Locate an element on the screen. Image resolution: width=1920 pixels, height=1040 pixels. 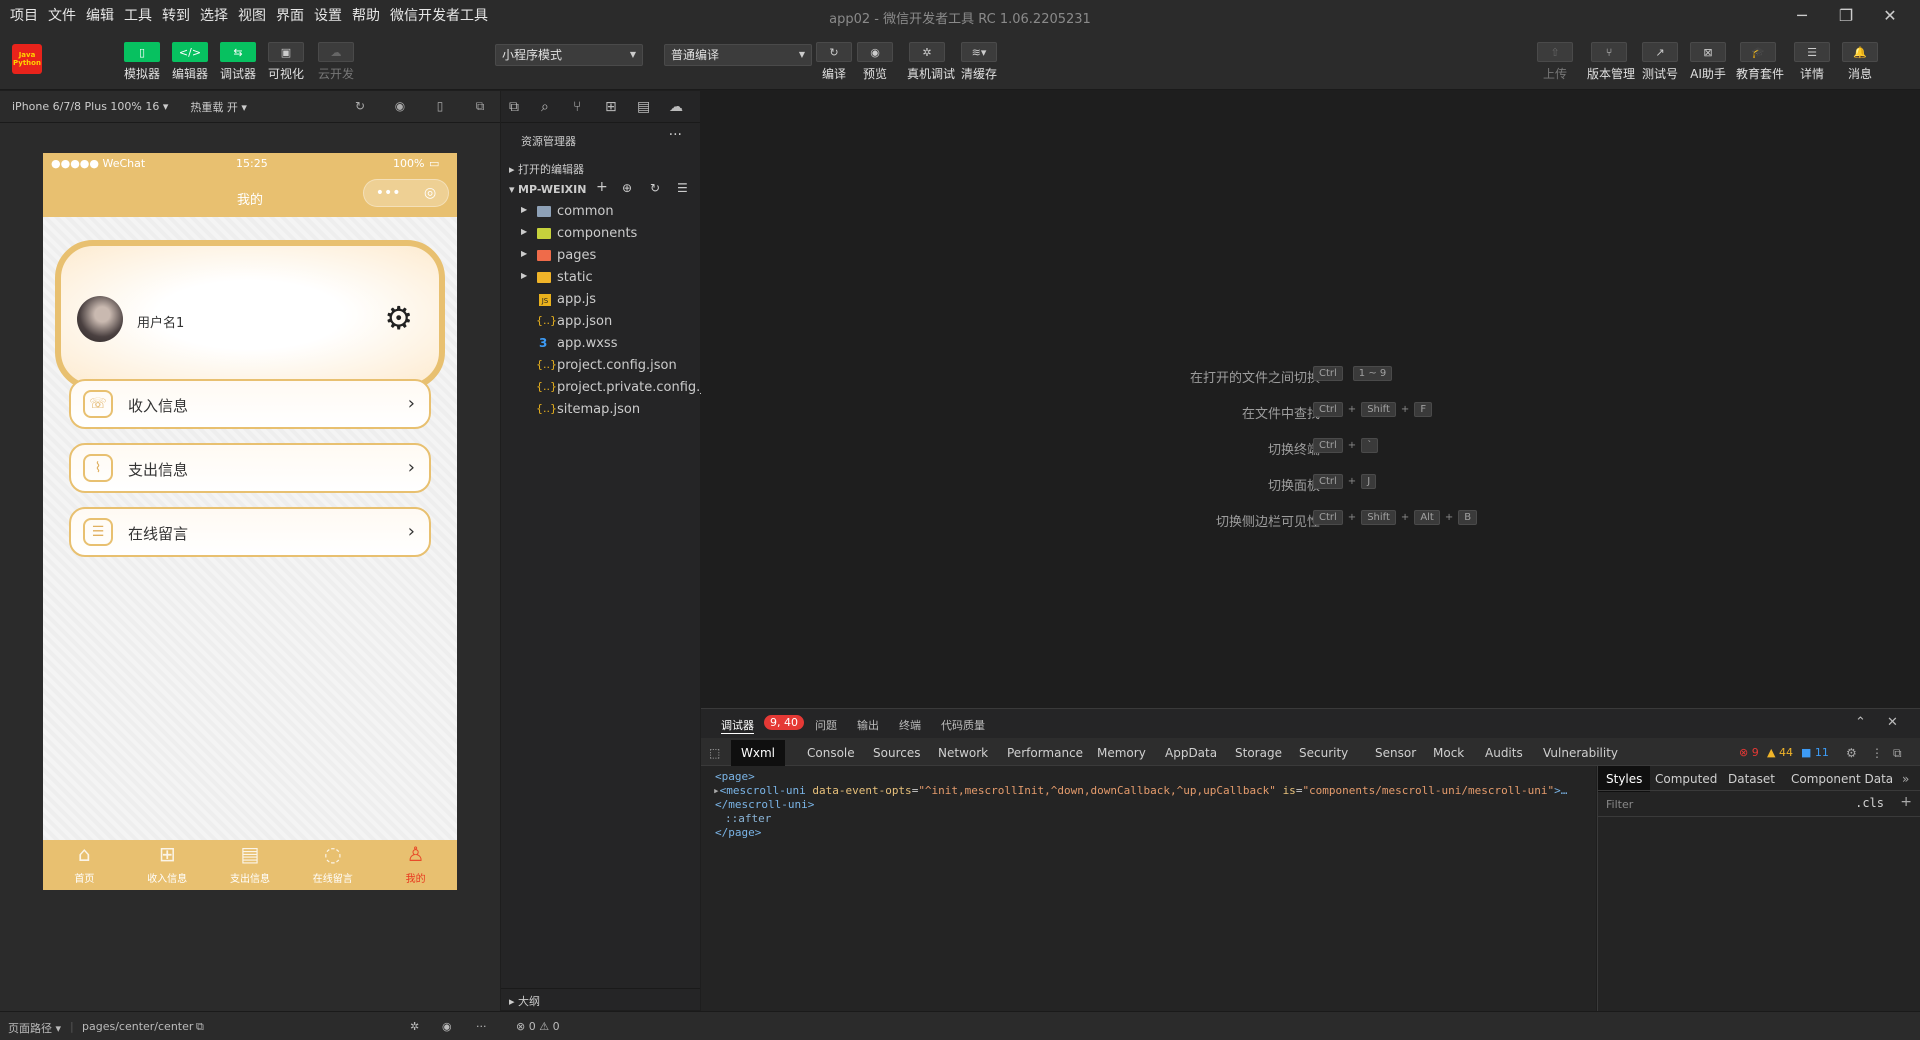
menu-tools: 工具 is located at coordinates (138, 15).